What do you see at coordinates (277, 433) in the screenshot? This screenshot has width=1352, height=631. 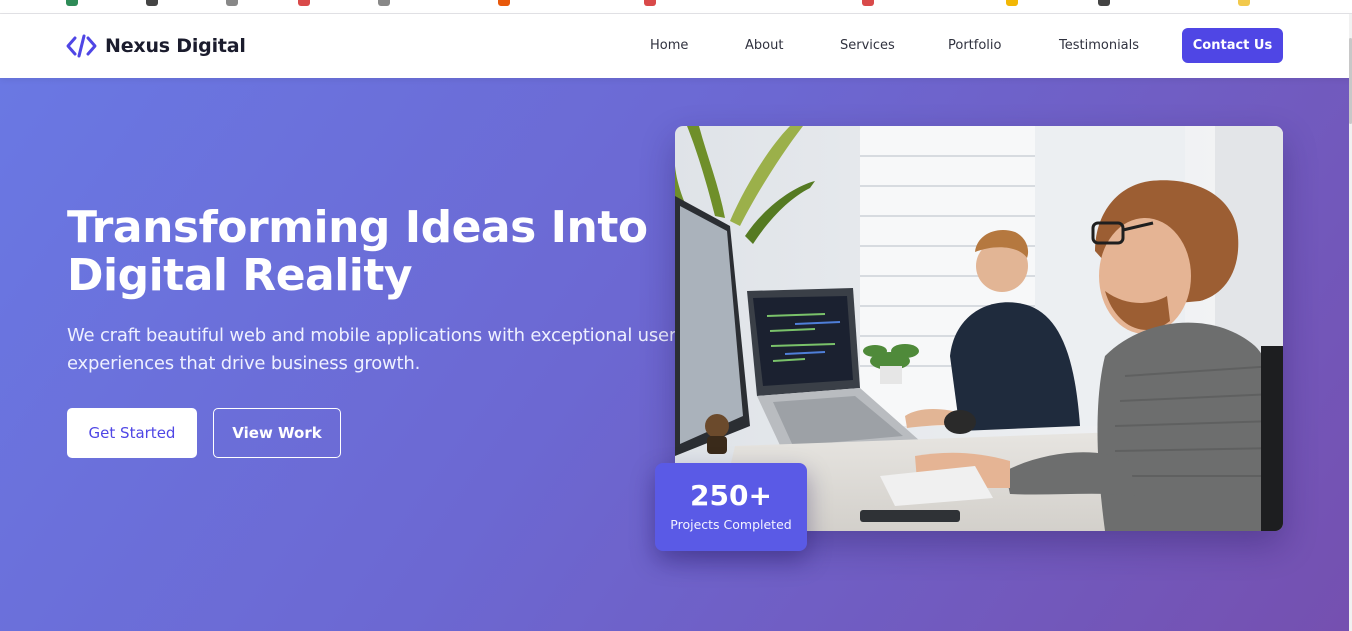 I see `view-work-button: View Work` at bounding box center [277, 433].